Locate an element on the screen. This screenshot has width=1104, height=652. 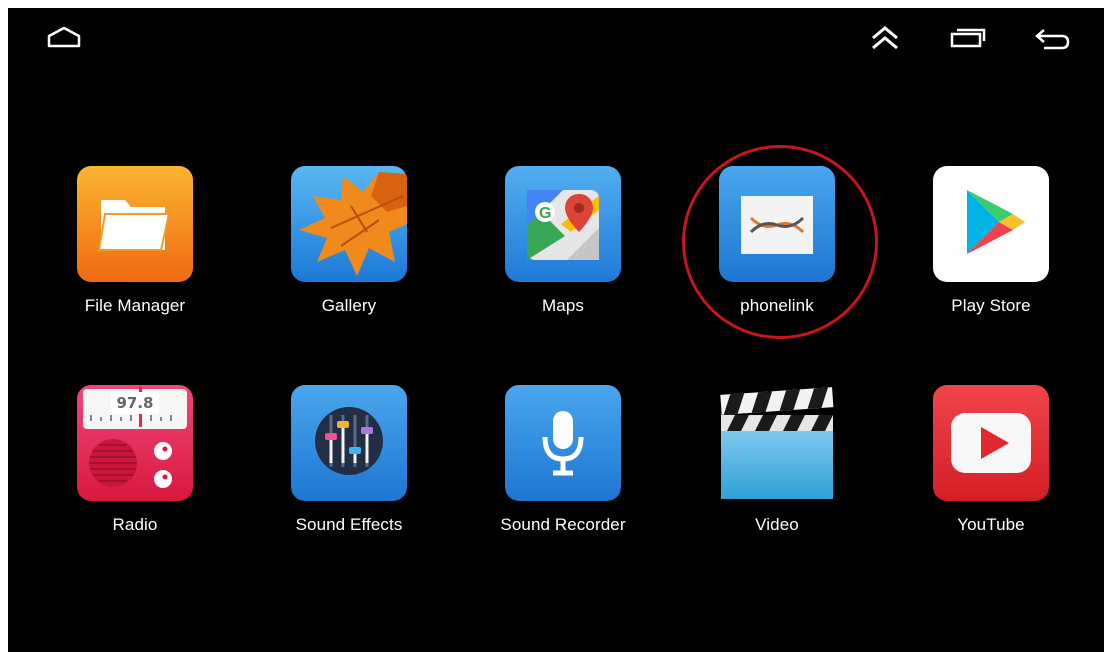
app-label: phonelink is located at coordinates (777, 305).